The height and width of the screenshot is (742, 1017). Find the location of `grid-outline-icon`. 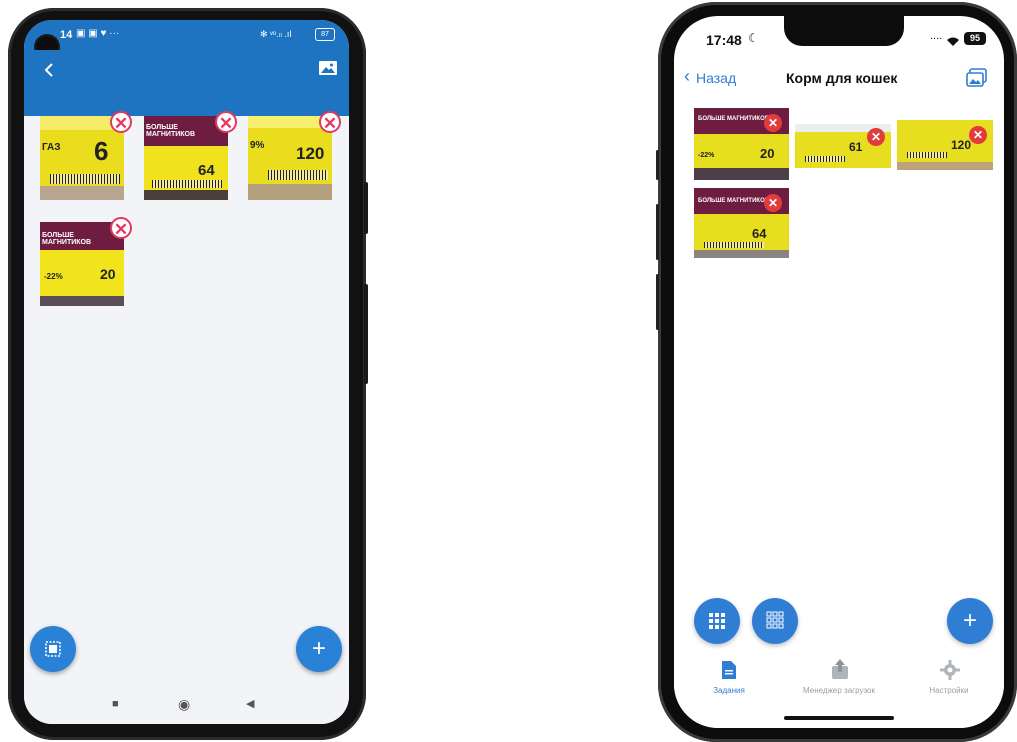

grid-outline-icon is located at coordinates (775, 620).